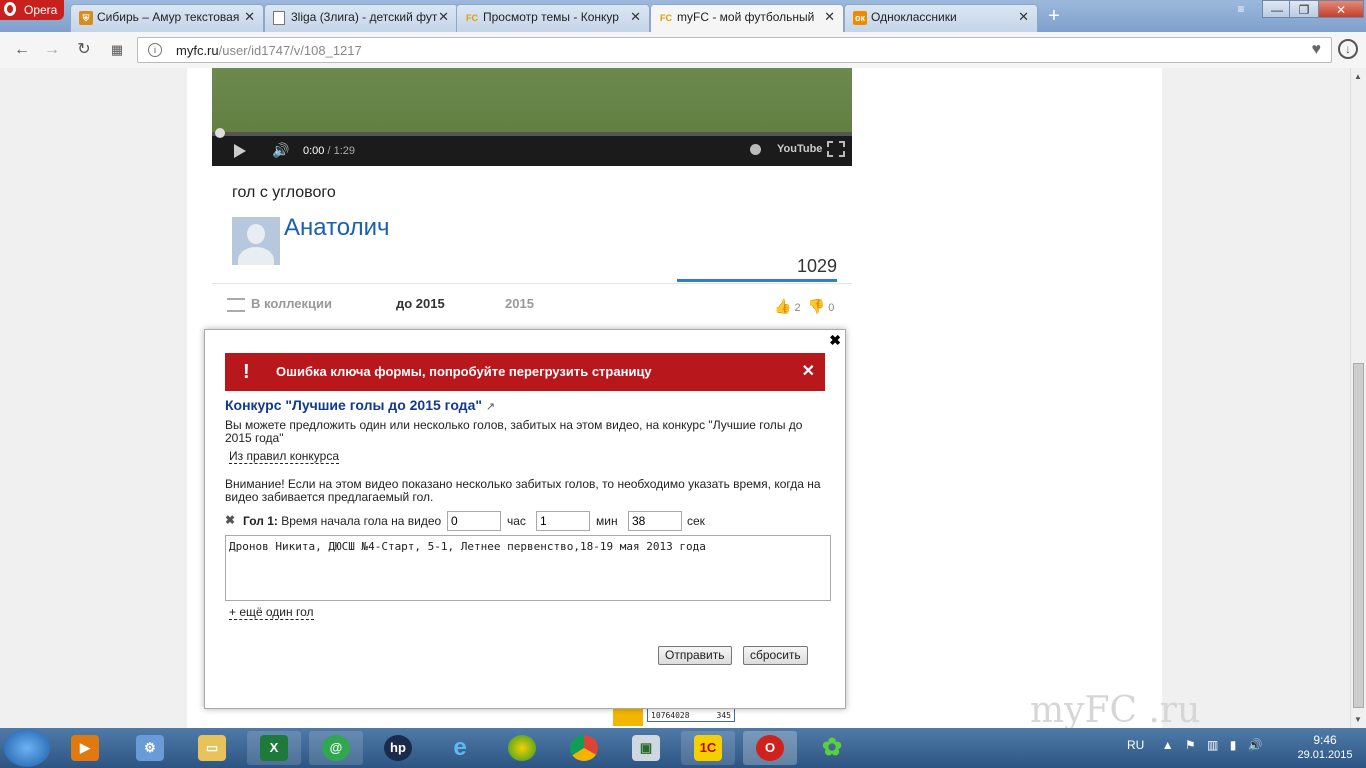  Describe the element at coordinates (240, 151) in the screenshot. I see `play-icon` at that location.